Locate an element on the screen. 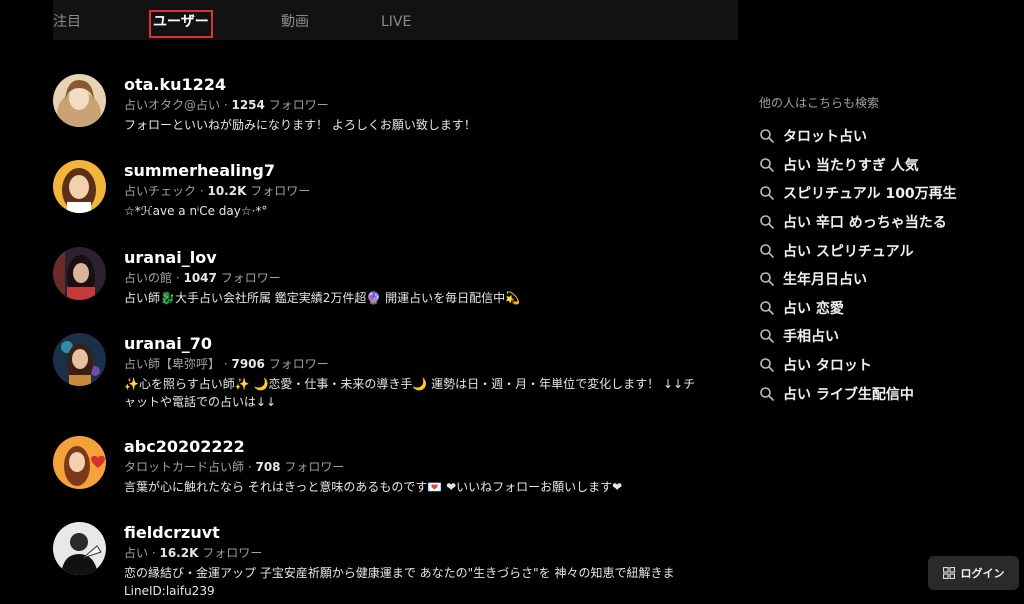  tab-users: ユーザー is located at coordinates (181, 24).